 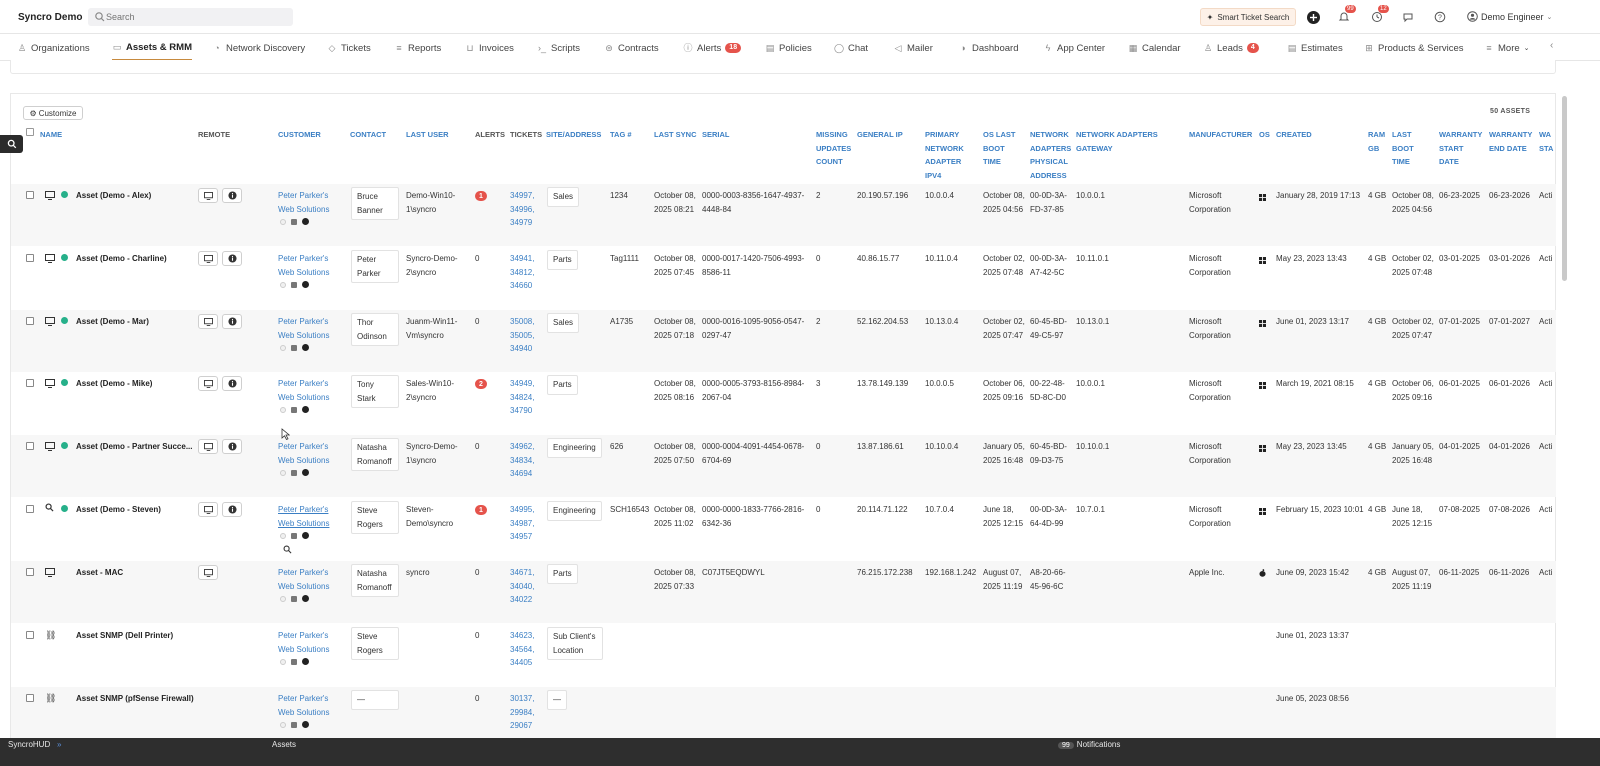 What do you see at coordinates (1460, 148) in the screenshot?
I see `header-warranty-start: WARRANTY START DATE` at bounding box center [1460, 148].